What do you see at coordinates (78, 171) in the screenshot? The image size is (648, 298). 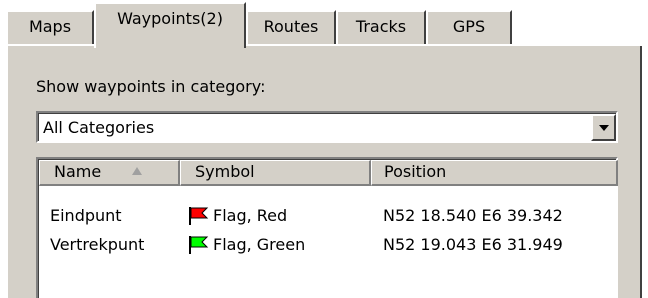 I see `column-header-name-label: Name` at bounding box center [78, 171].